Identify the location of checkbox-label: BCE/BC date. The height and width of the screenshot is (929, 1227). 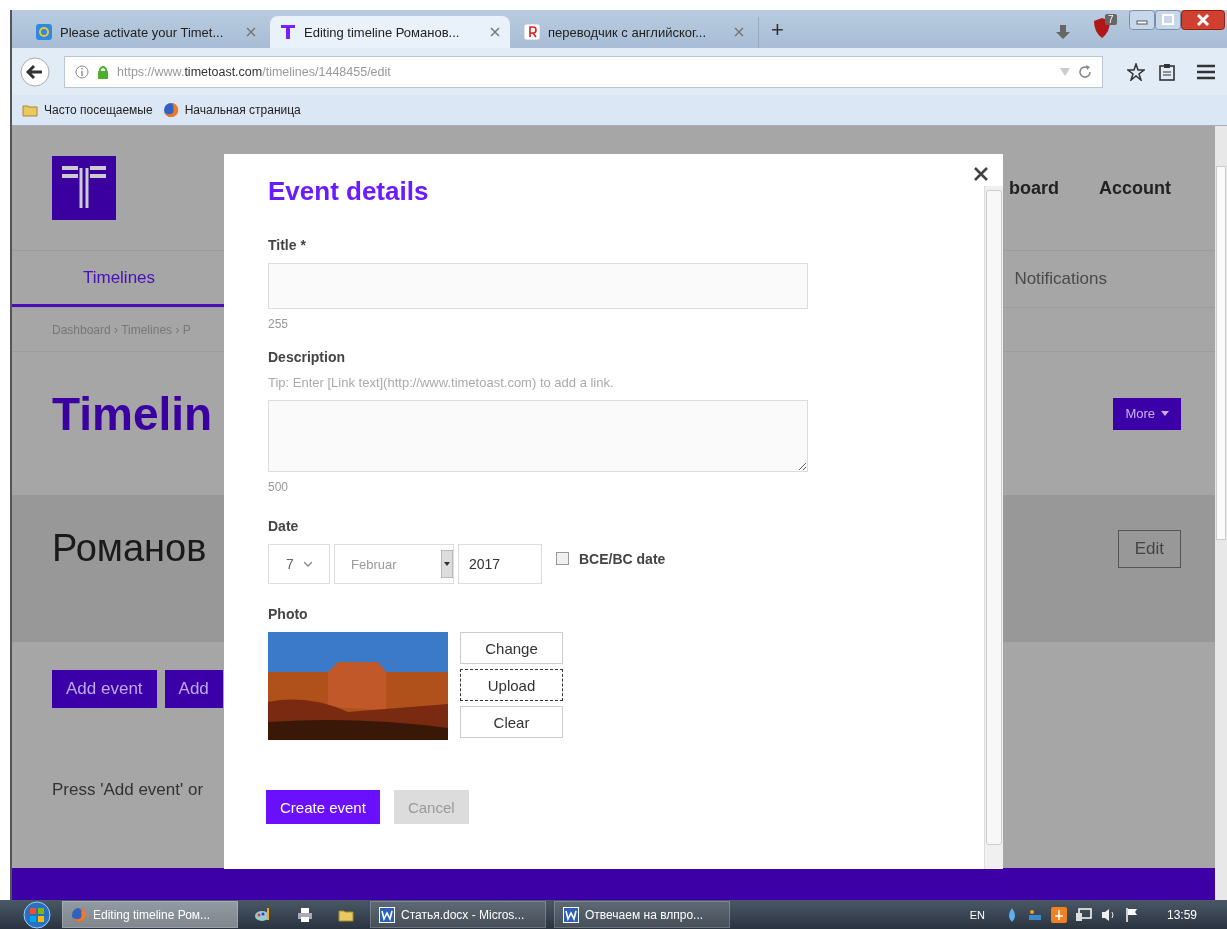
(622, 559).